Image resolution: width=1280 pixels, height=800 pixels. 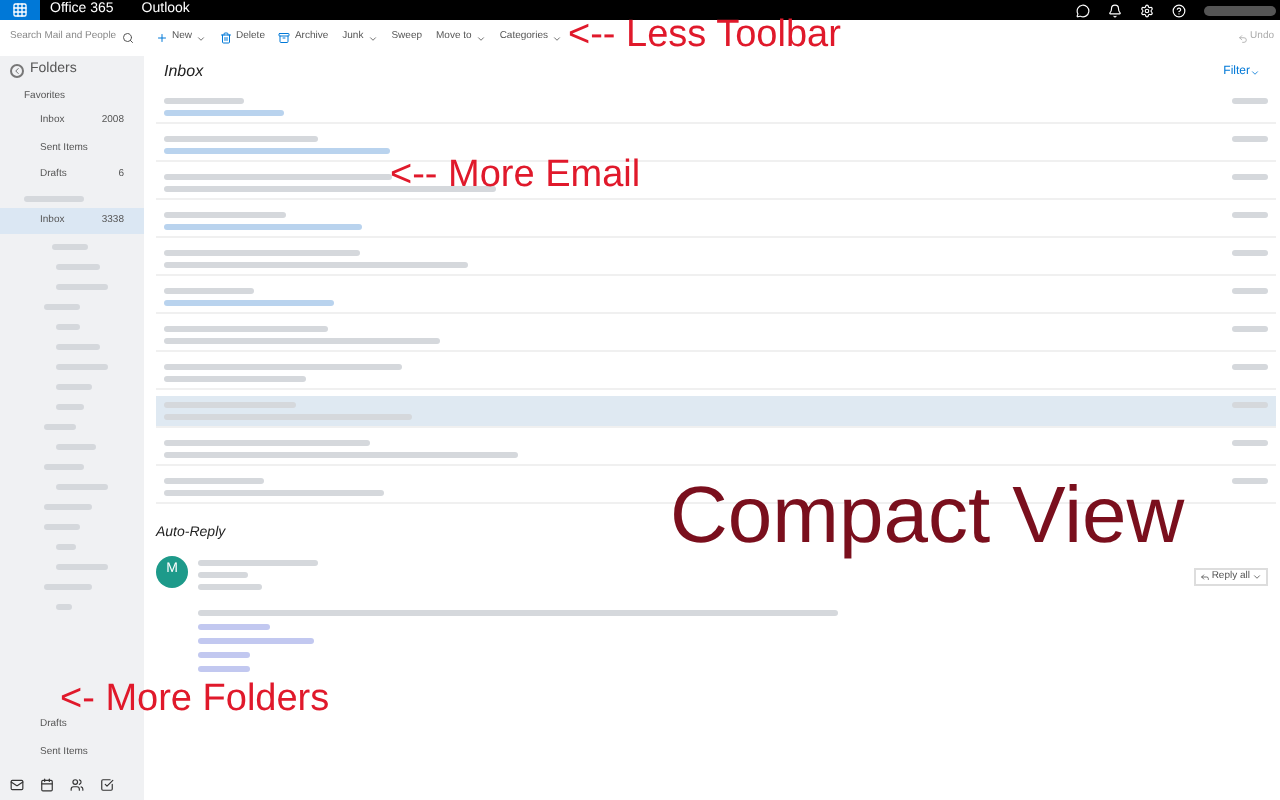 I want to click on archive-icon, so click(x=284, y=38).